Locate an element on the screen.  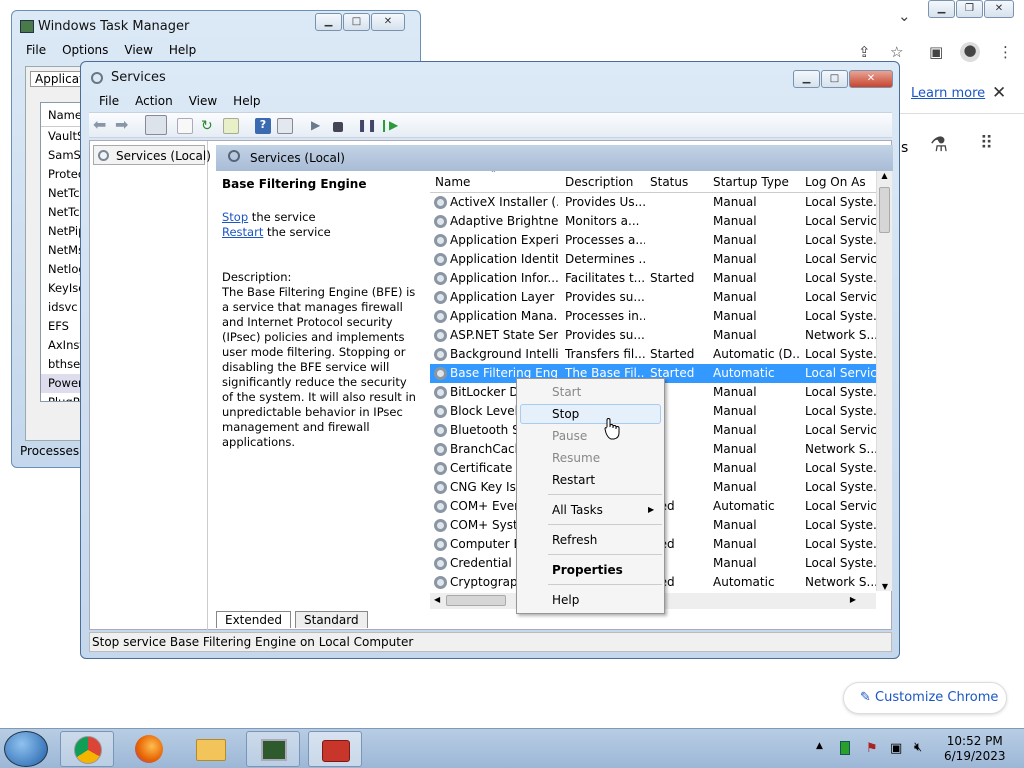
scroll-left-icon: ◀ is located at coordinates (437, 599).